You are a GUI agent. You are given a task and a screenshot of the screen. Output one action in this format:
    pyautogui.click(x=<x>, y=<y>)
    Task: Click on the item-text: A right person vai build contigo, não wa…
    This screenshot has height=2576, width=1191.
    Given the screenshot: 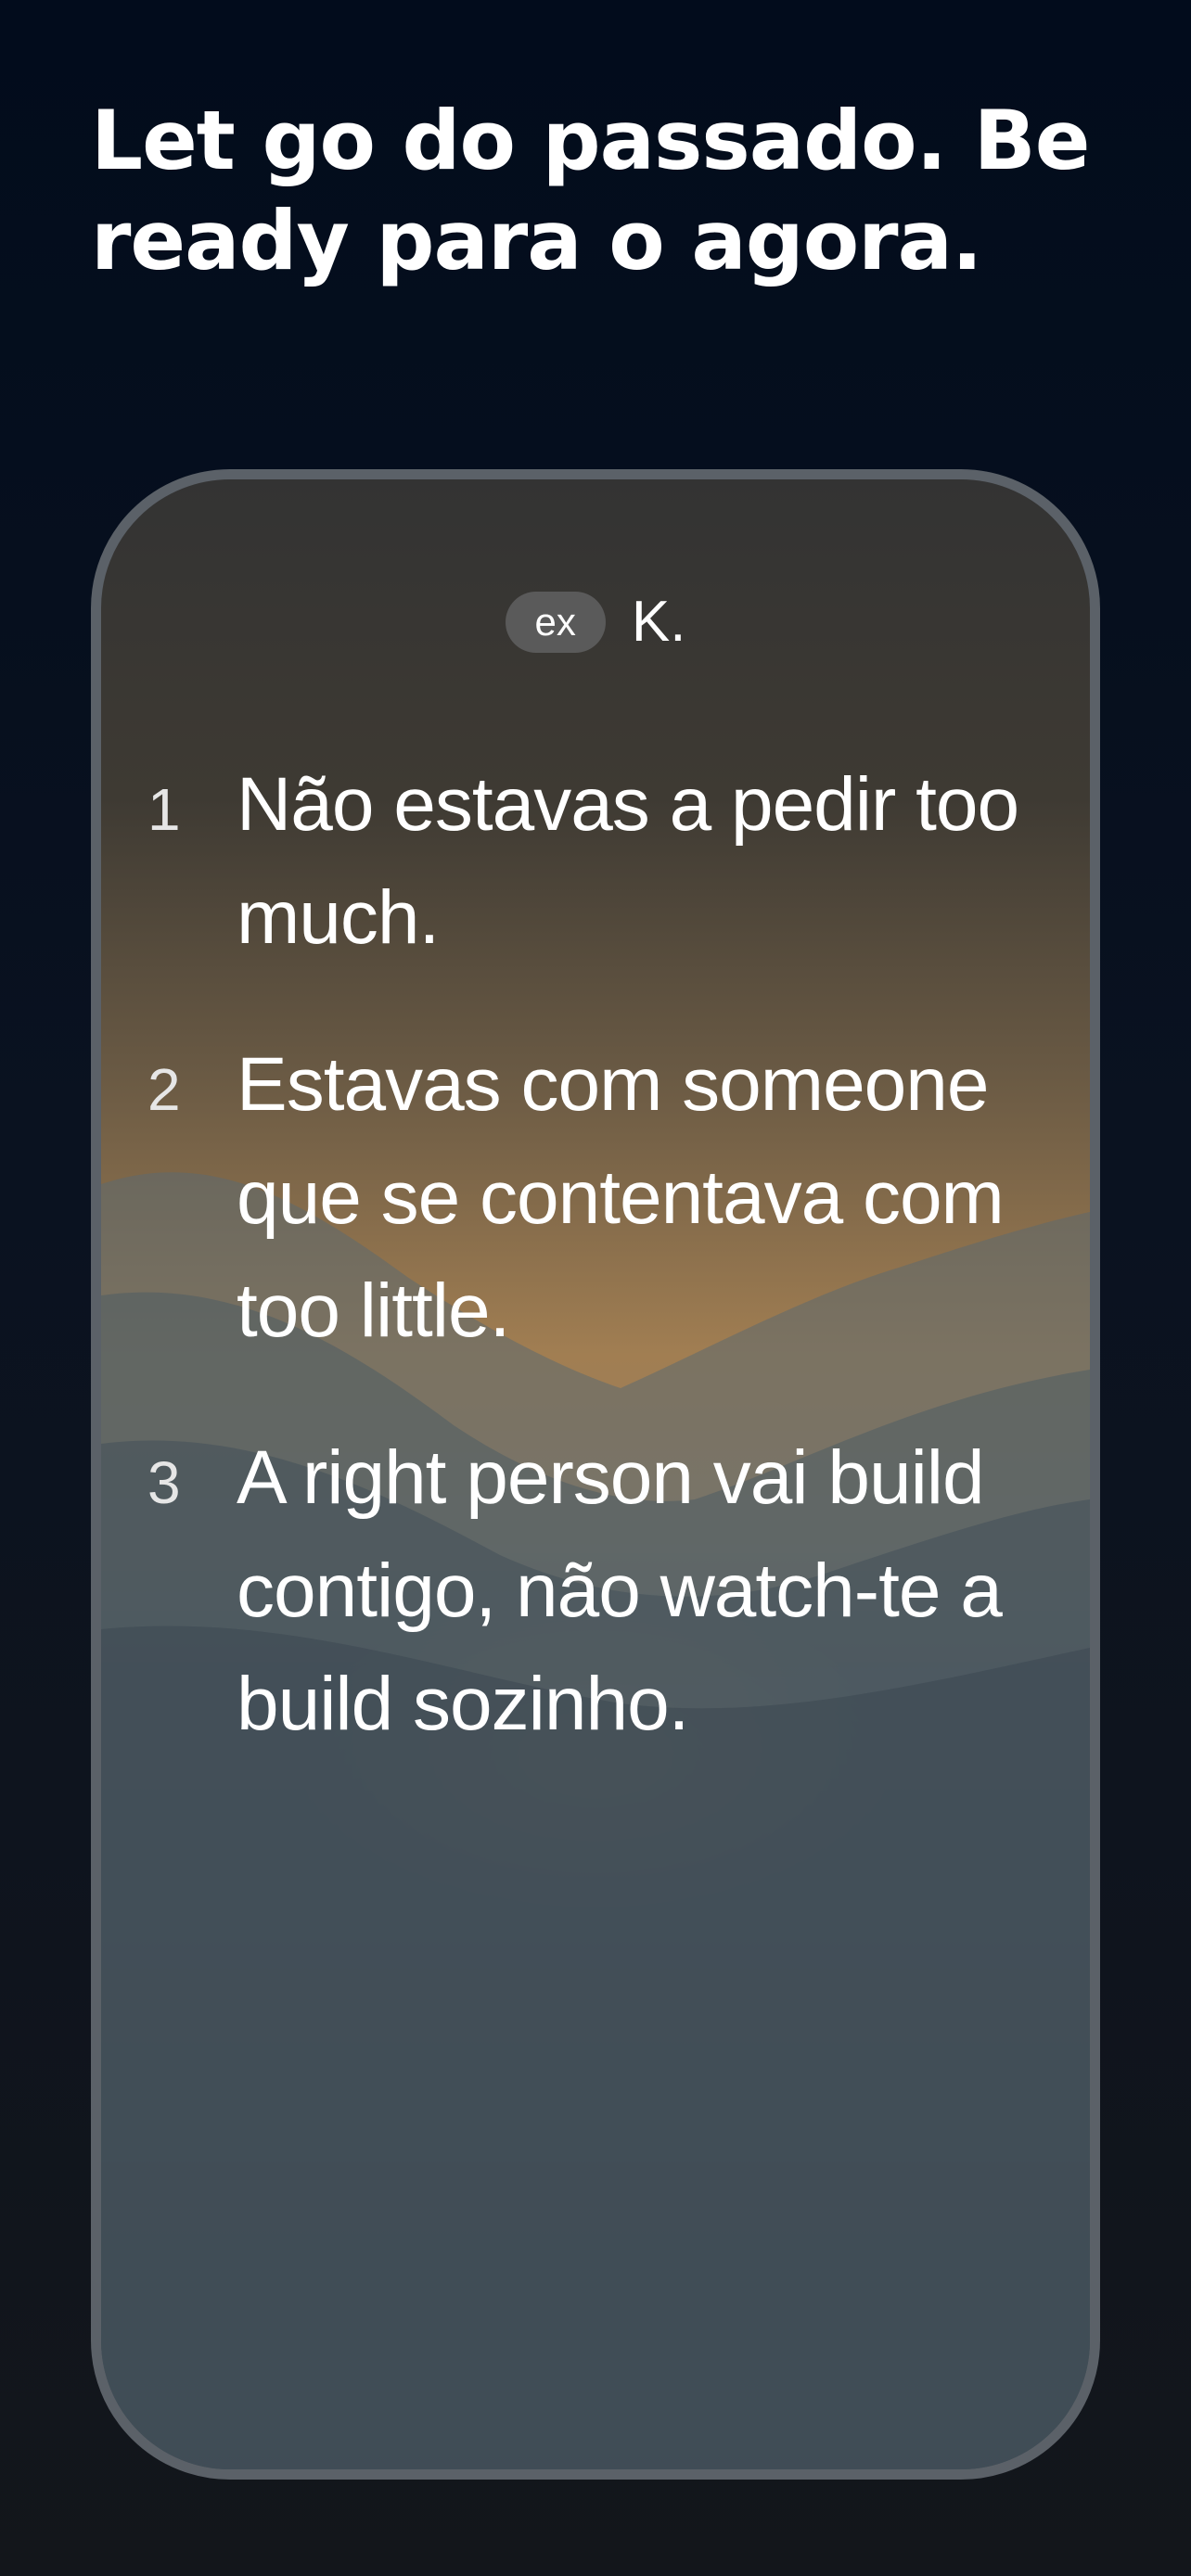 What is the action you would take?
    pyautogui.click(x=620, y=1591)
    